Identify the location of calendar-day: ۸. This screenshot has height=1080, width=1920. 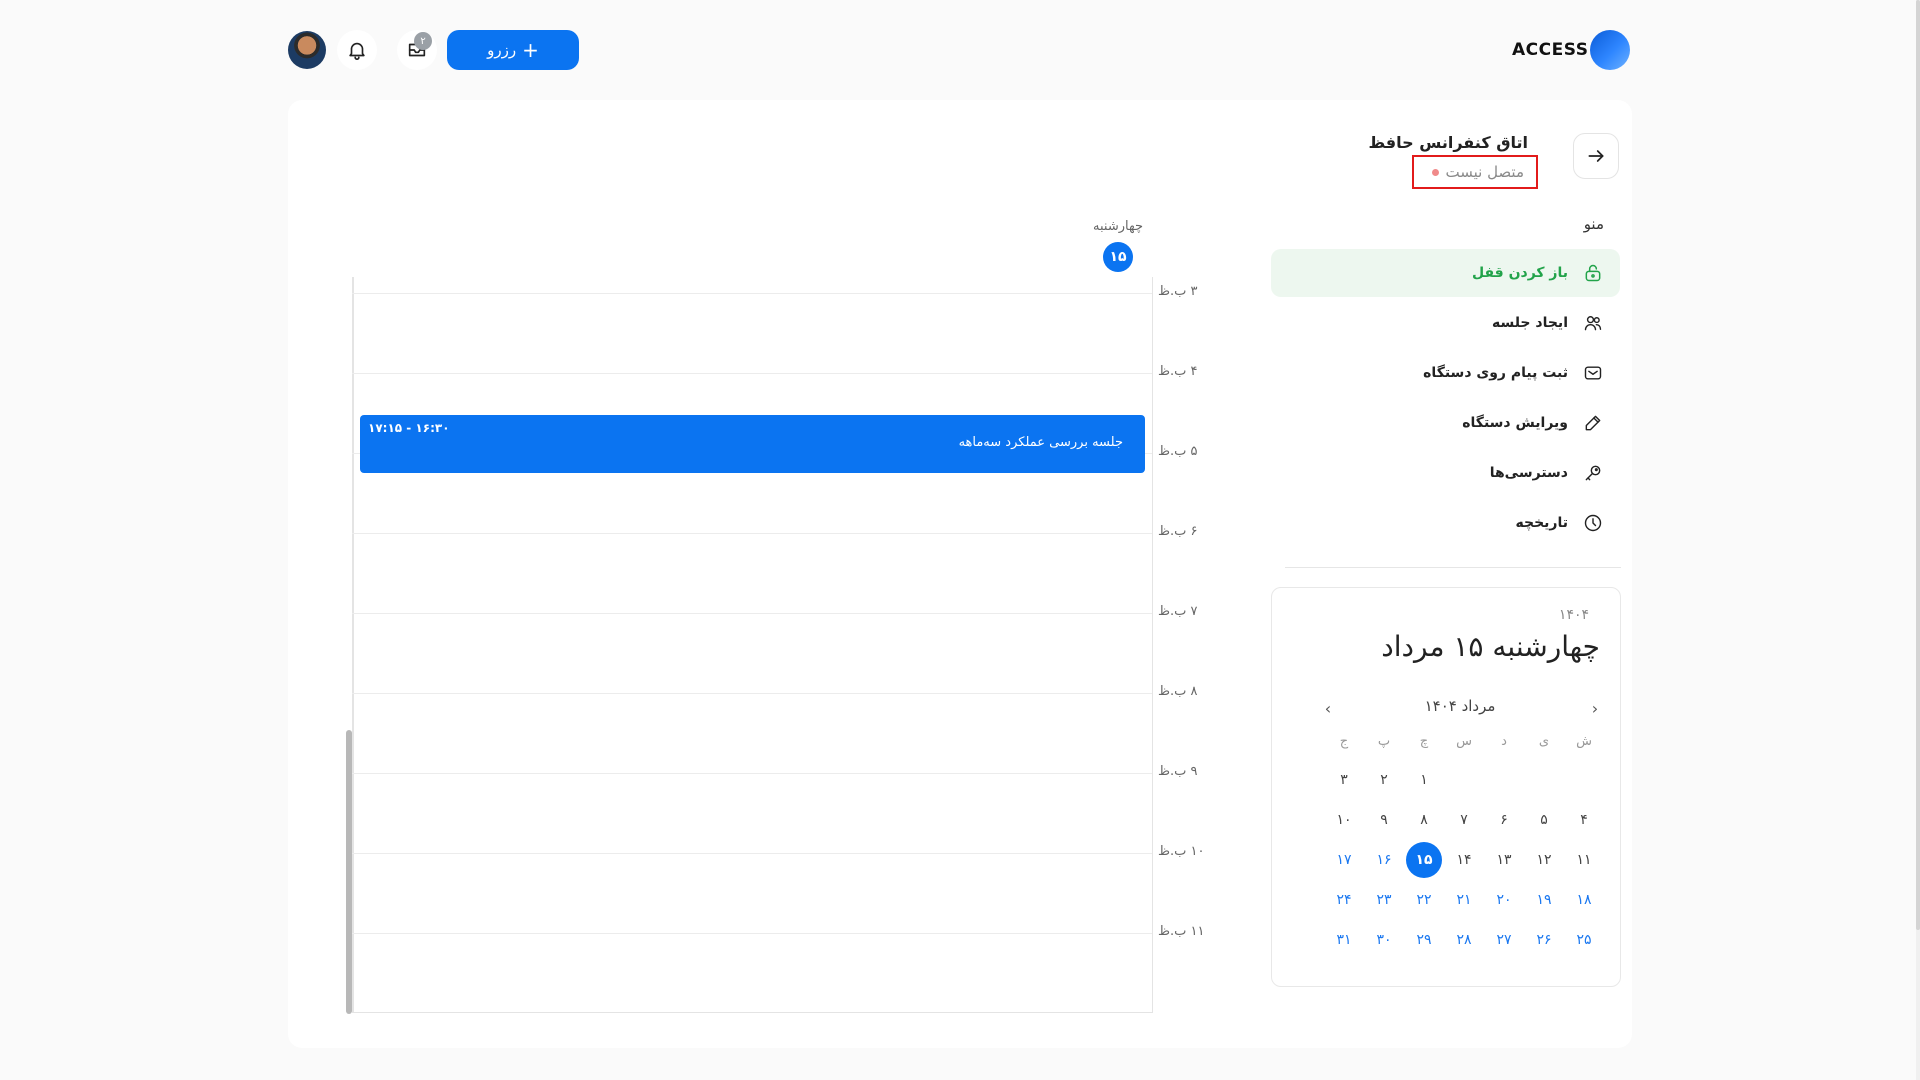
(1424, 820).